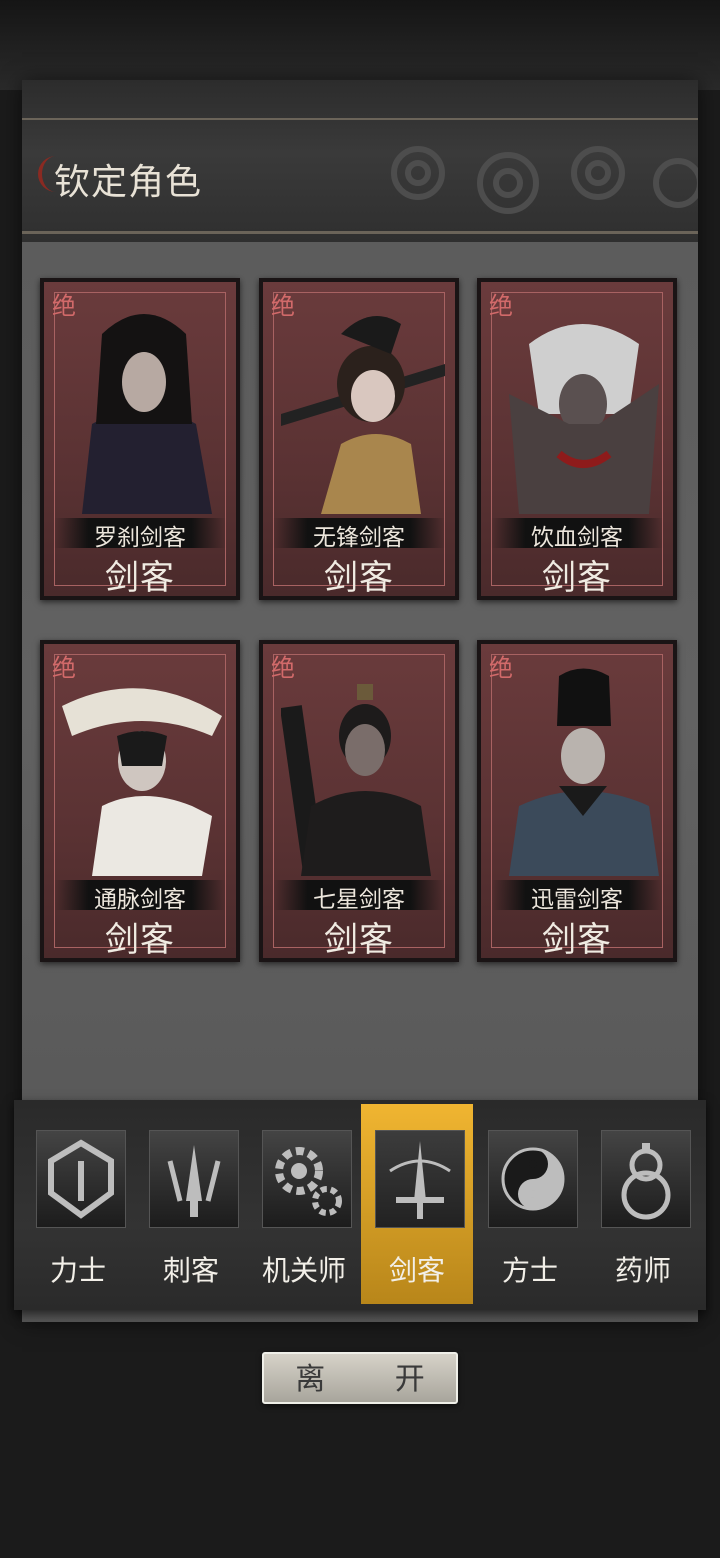 Image resolution: width=720 pixels, height=1558 pixels. I want to click on gourd-icon, so click(646, 1179).